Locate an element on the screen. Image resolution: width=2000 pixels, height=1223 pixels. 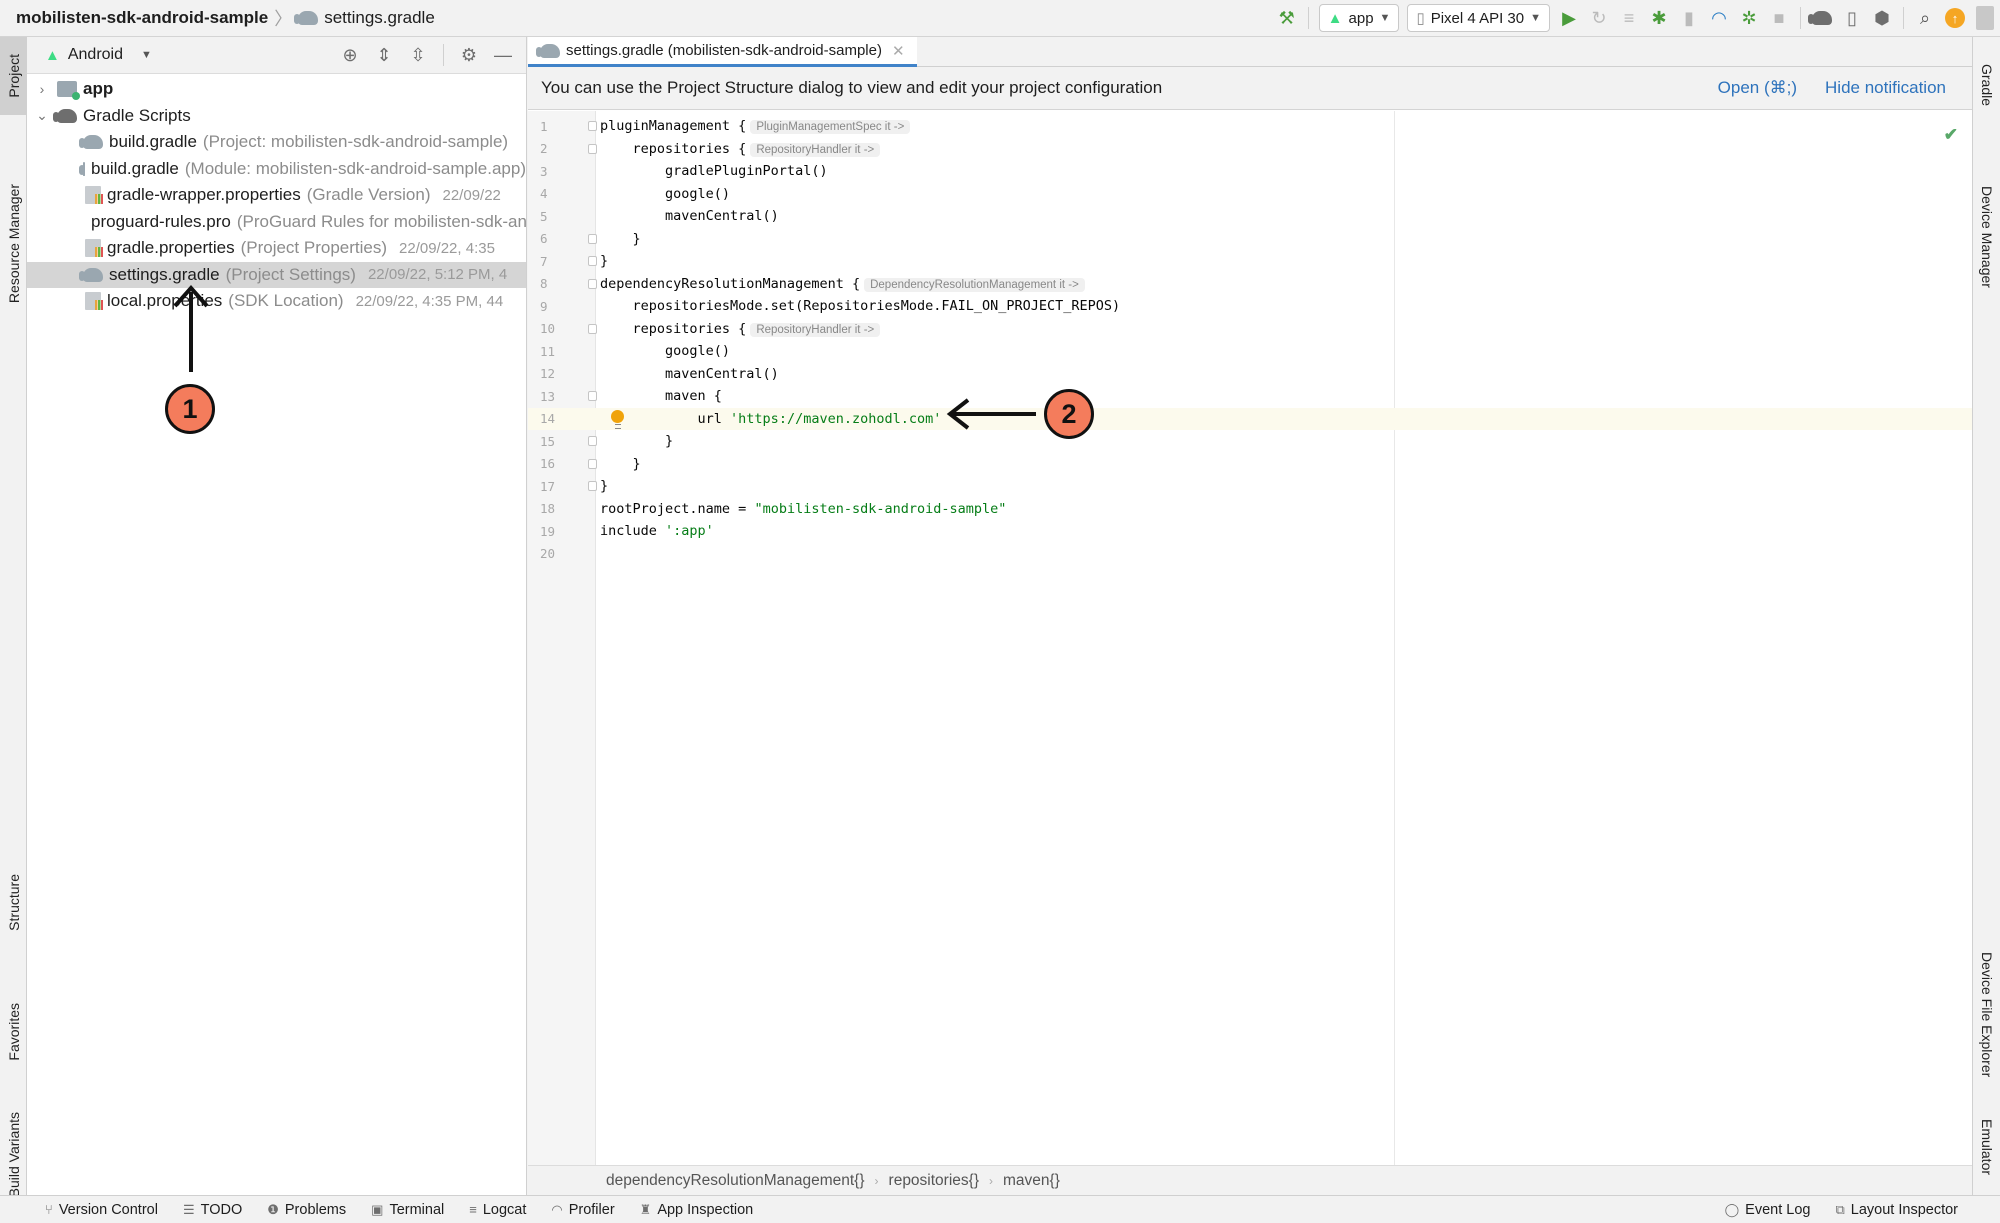
chevron-right-icon: › is located at coordinates (42, 89).